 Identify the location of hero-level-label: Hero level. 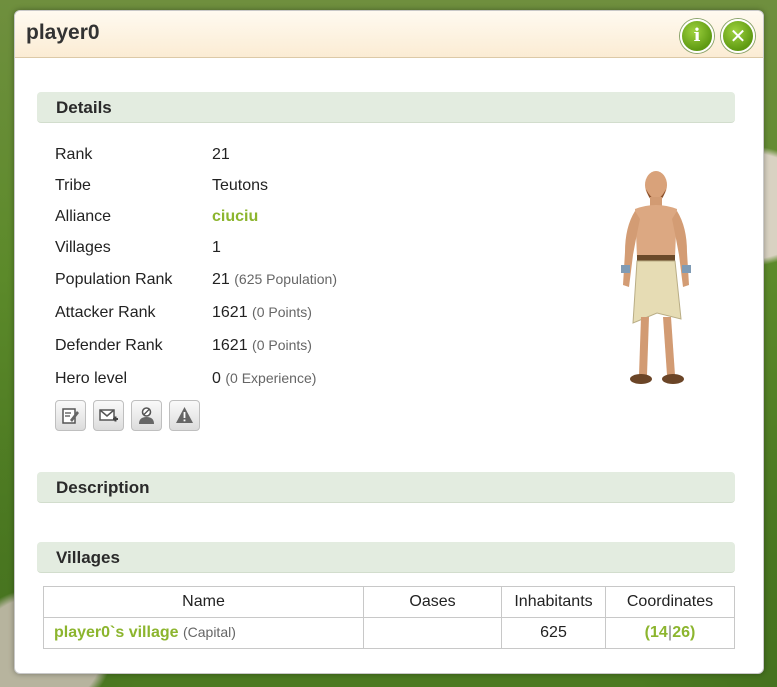
(91, 378).